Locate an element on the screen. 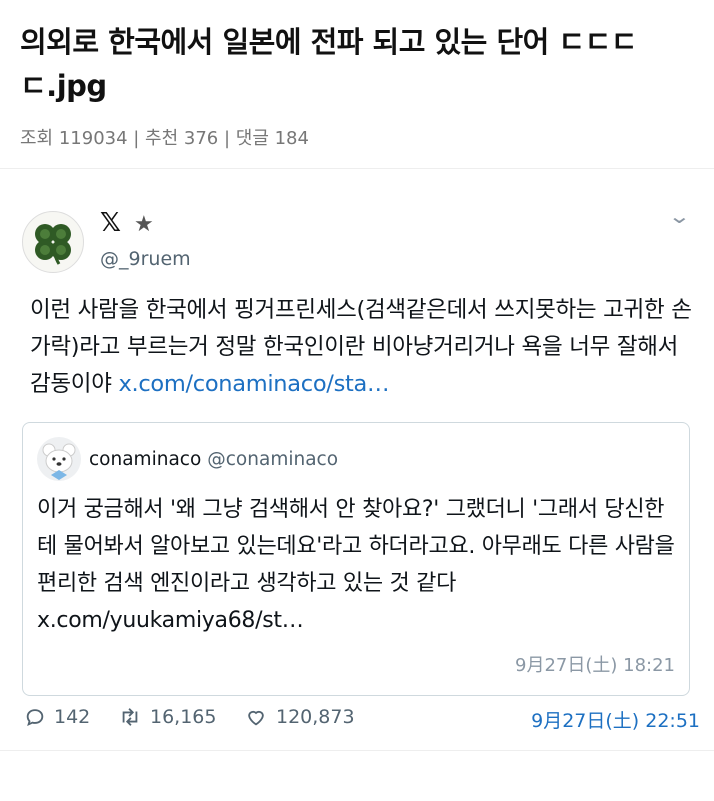 This screenshot has width=714, height=801. tweet-handle: @_9ruem is located at coordinates (145, 259).